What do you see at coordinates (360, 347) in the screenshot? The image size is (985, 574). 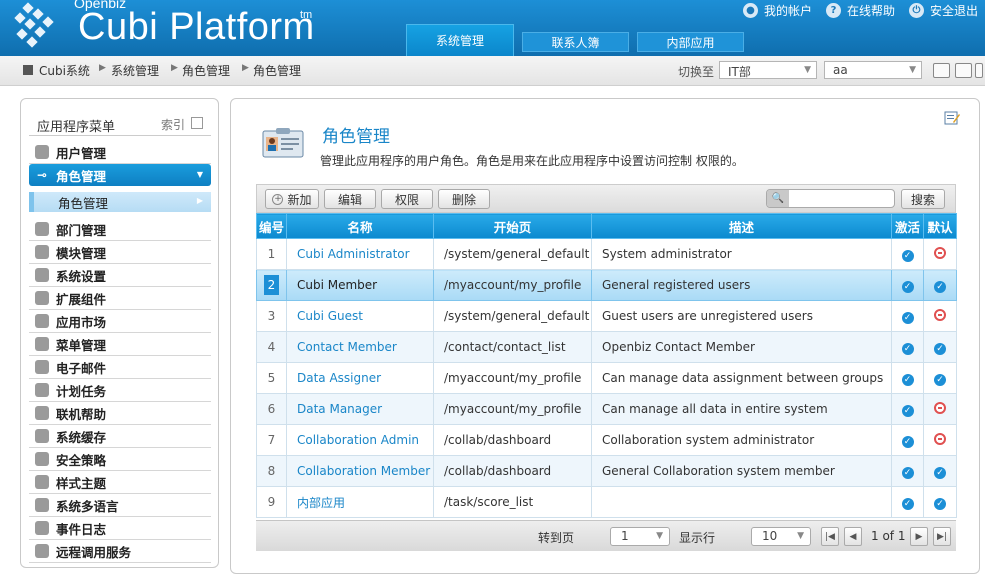 I see `role-name-link: Contact Member` at bounding box center [360, 347].